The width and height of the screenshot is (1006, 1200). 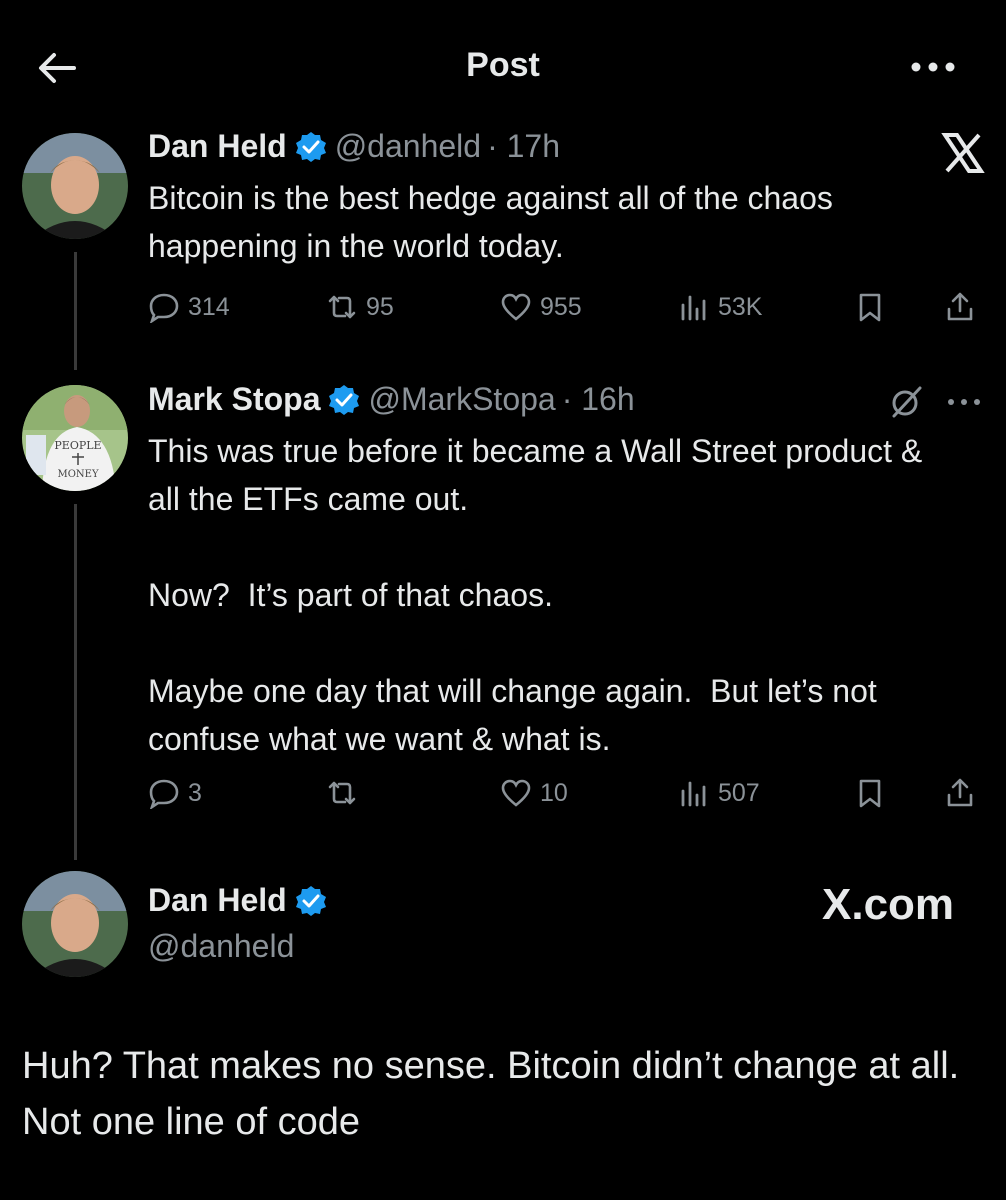 I want to click on like-count: 10, so click(x=554, y=792).